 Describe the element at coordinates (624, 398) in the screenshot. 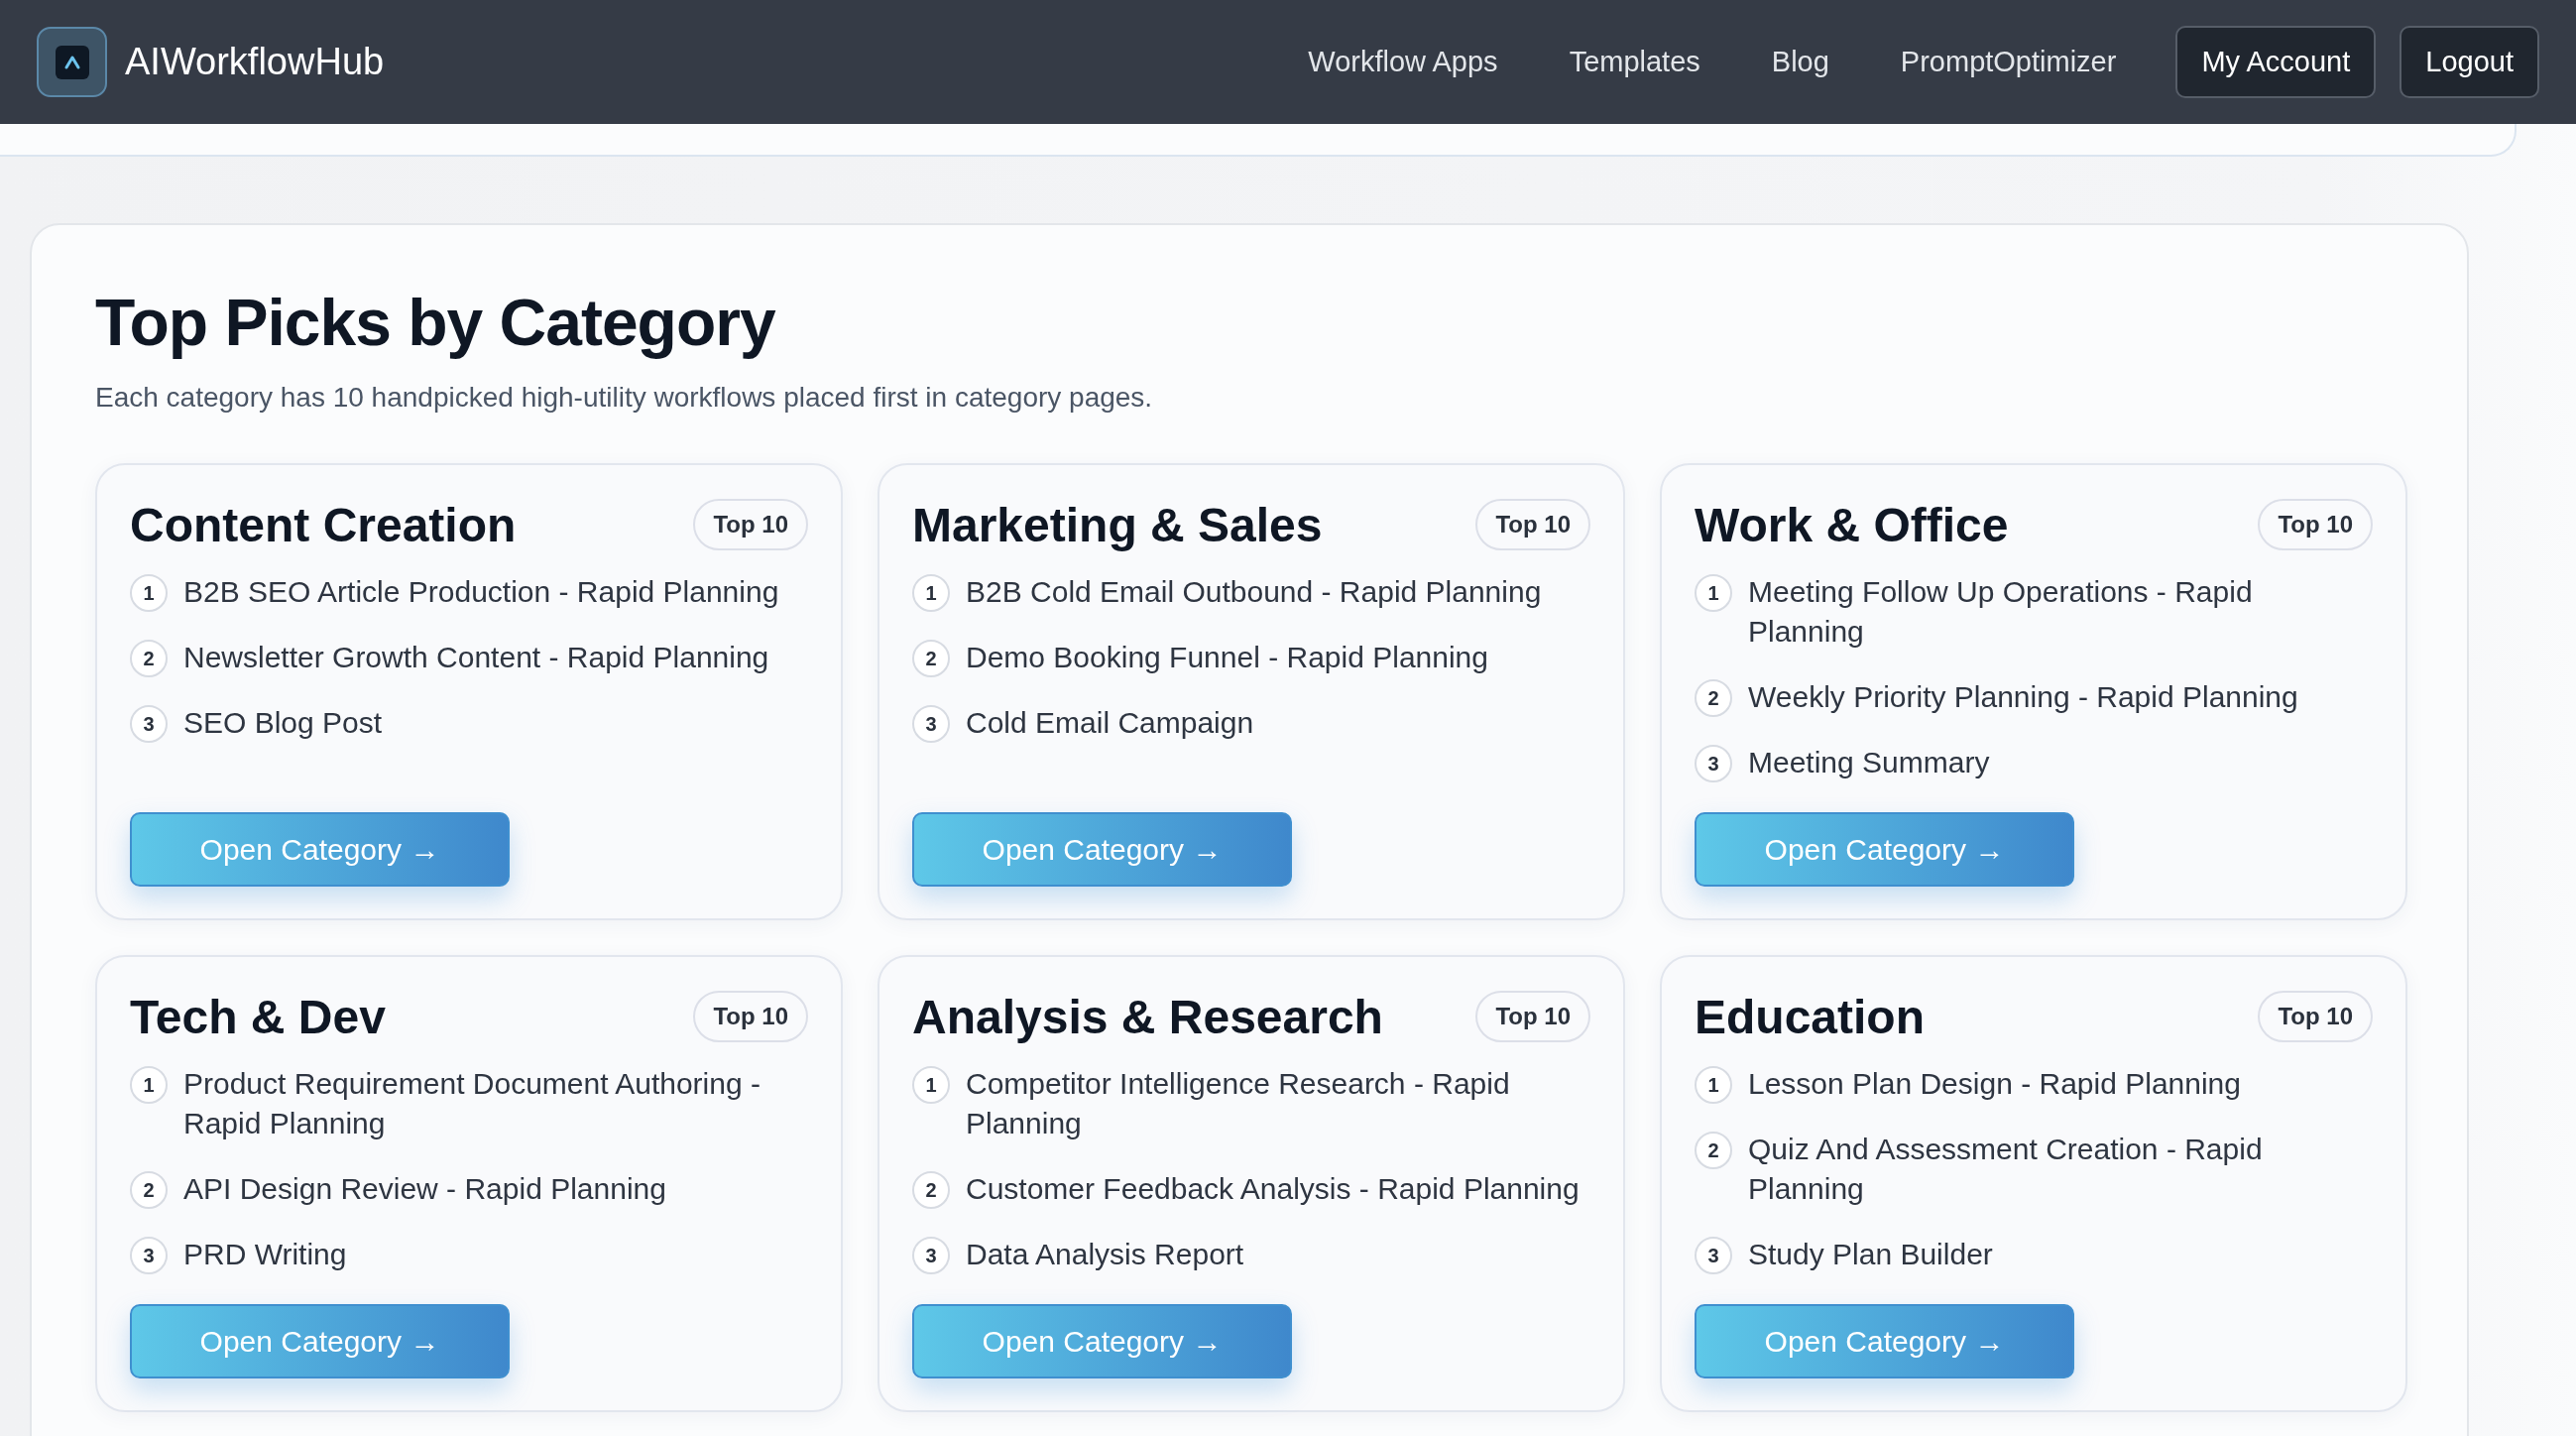

I see `section-subtitle: Each category has 10 handpicked high-utility workflows placed first in category pages.` at that location.